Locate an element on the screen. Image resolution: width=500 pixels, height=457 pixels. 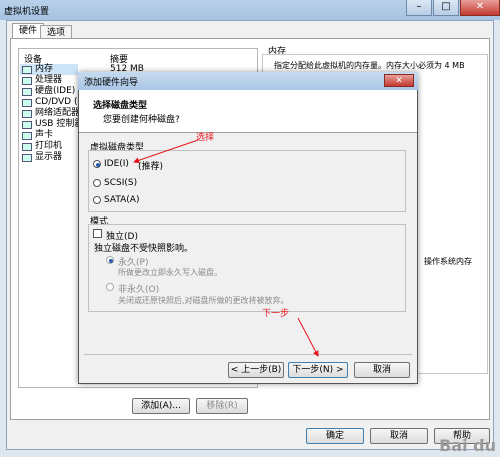
arrow-to-ide is located at coordinates (166, 151).